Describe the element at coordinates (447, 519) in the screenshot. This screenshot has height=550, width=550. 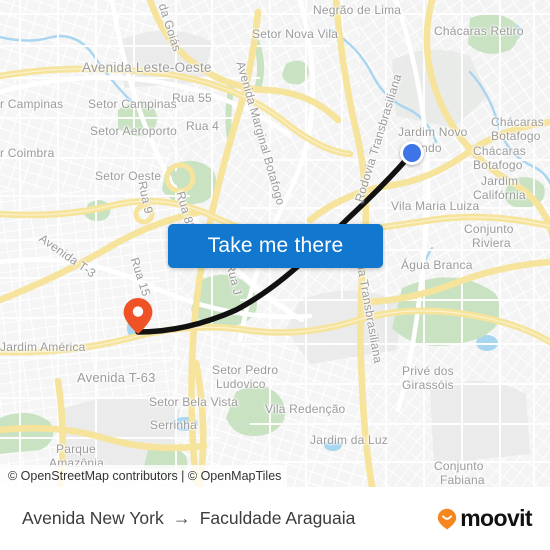
I see `moovit-pin-icon` at that location.